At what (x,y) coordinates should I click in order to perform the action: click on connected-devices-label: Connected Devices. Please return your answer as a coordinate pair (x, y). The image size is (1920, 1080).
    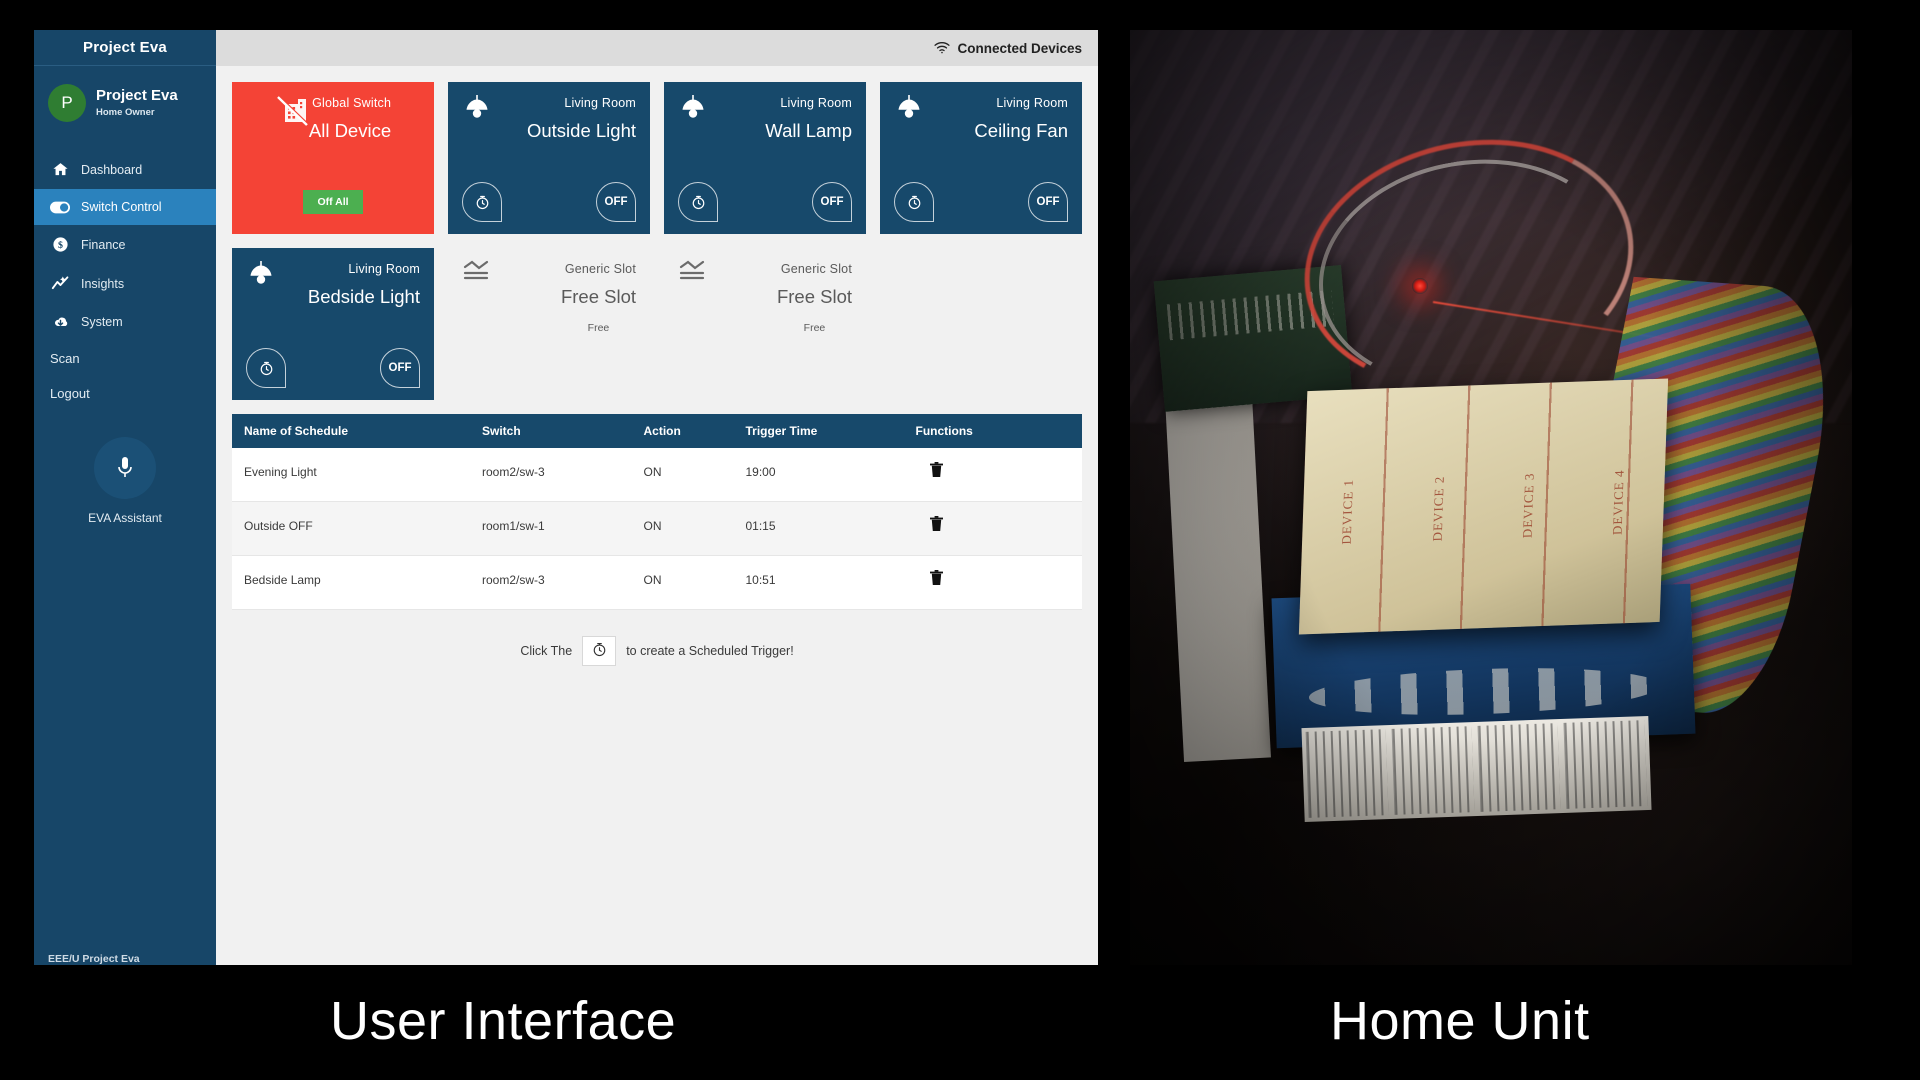
    Looking at the image, I should click on (1019, 48).